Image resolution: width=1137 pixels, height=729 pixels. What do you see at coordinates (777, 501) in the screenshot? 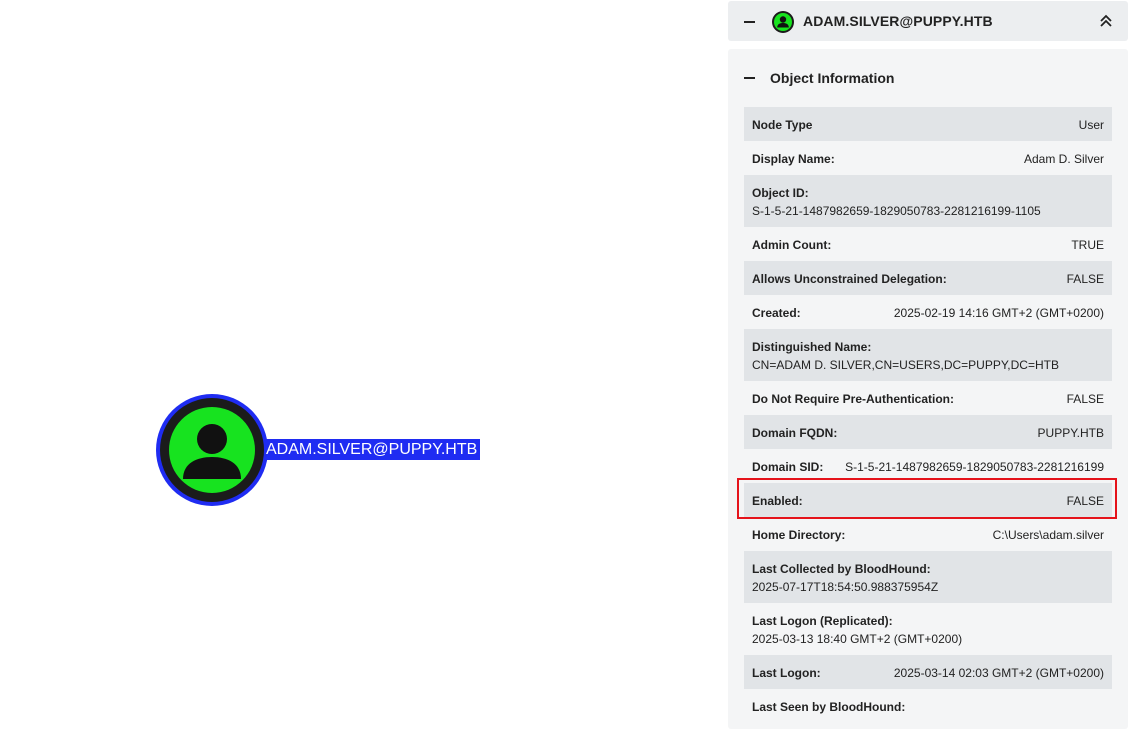
I see `property-key: Enabled:` at bounding box center [777, 501].